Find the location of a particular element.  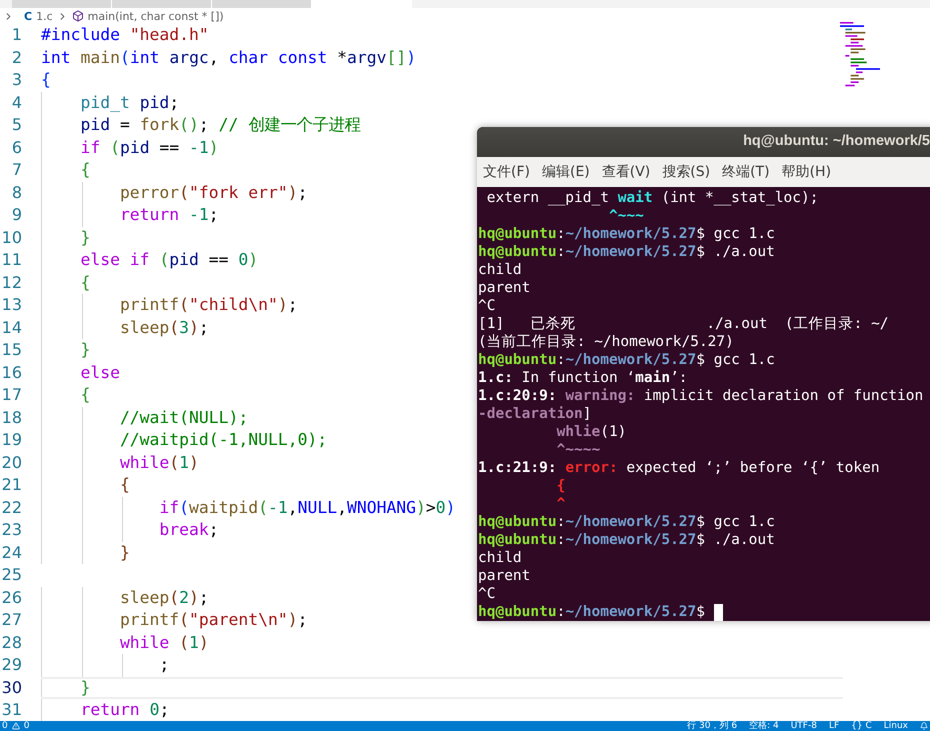

breadcrumb-item: main(int, char const * []) is located at coordinates (156, 16).